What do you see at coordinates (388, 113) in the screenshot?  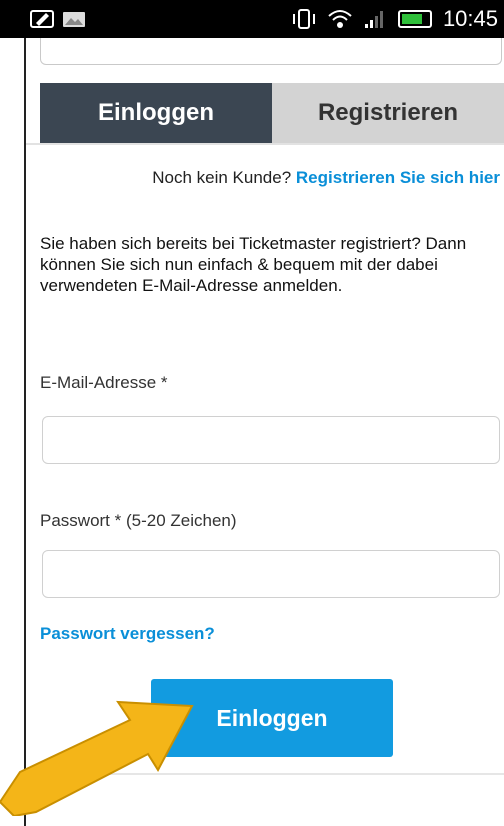 I see `tab-registrieren: Registrieren` at bounding box center [388, 113].